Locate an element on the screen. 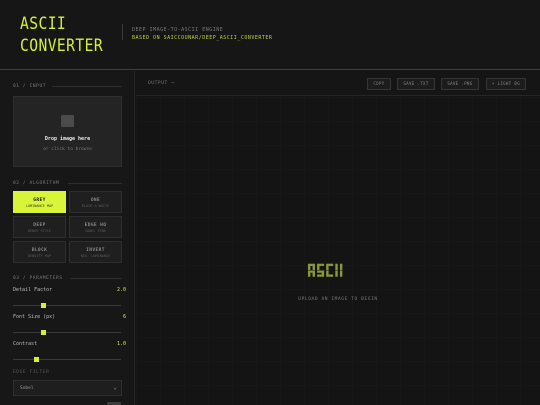  algorithm-name: EDGE HQ is located at coordinates (95, 225).